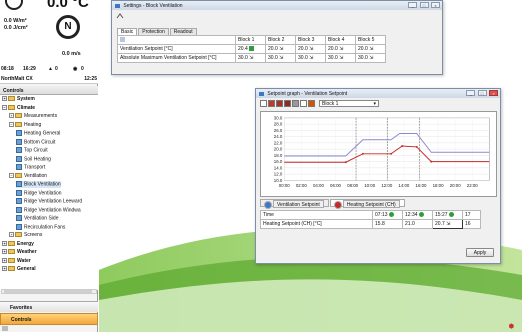 This screenshot has width=522, height=332. What do you see at coordinates (5, 328) in the screenshot?
I see `settings-icon` at bounding box center [5, 328].